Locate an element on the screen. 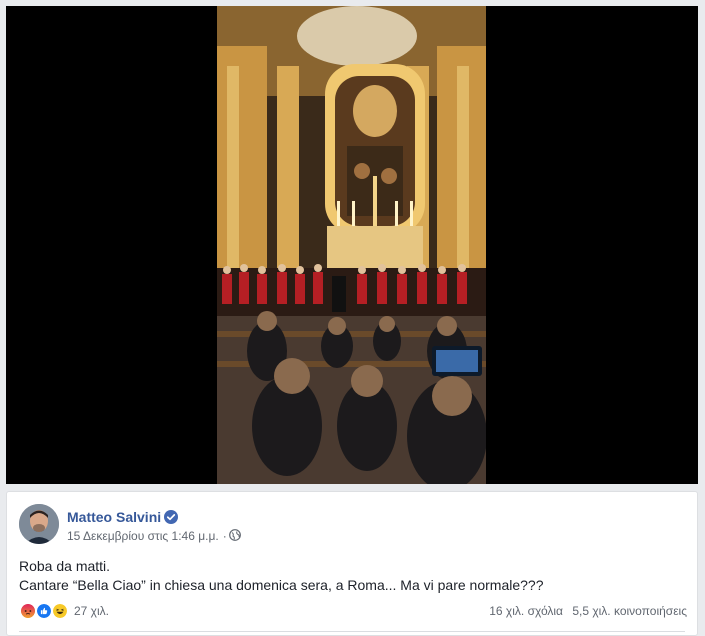  post-timestamp-link: 15 Δεκεμβρίου στις 1:46 μ.μ. is located at coordinates (143, 536).